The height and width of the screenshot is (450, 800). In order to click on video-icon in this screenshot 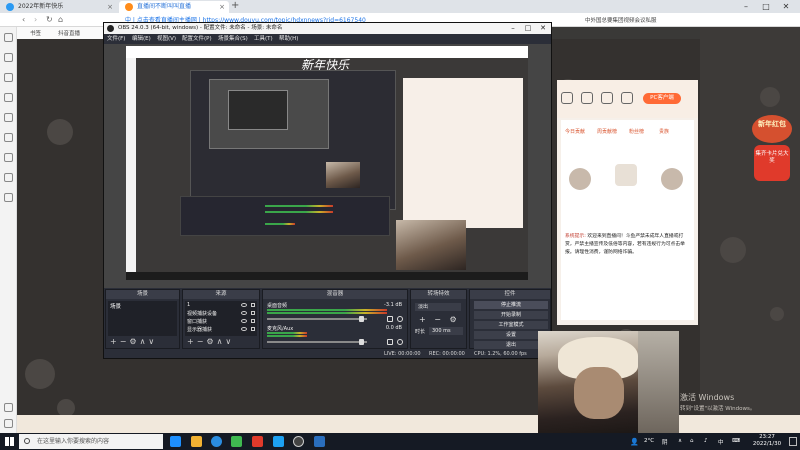, I will do `click(8, 57)`.